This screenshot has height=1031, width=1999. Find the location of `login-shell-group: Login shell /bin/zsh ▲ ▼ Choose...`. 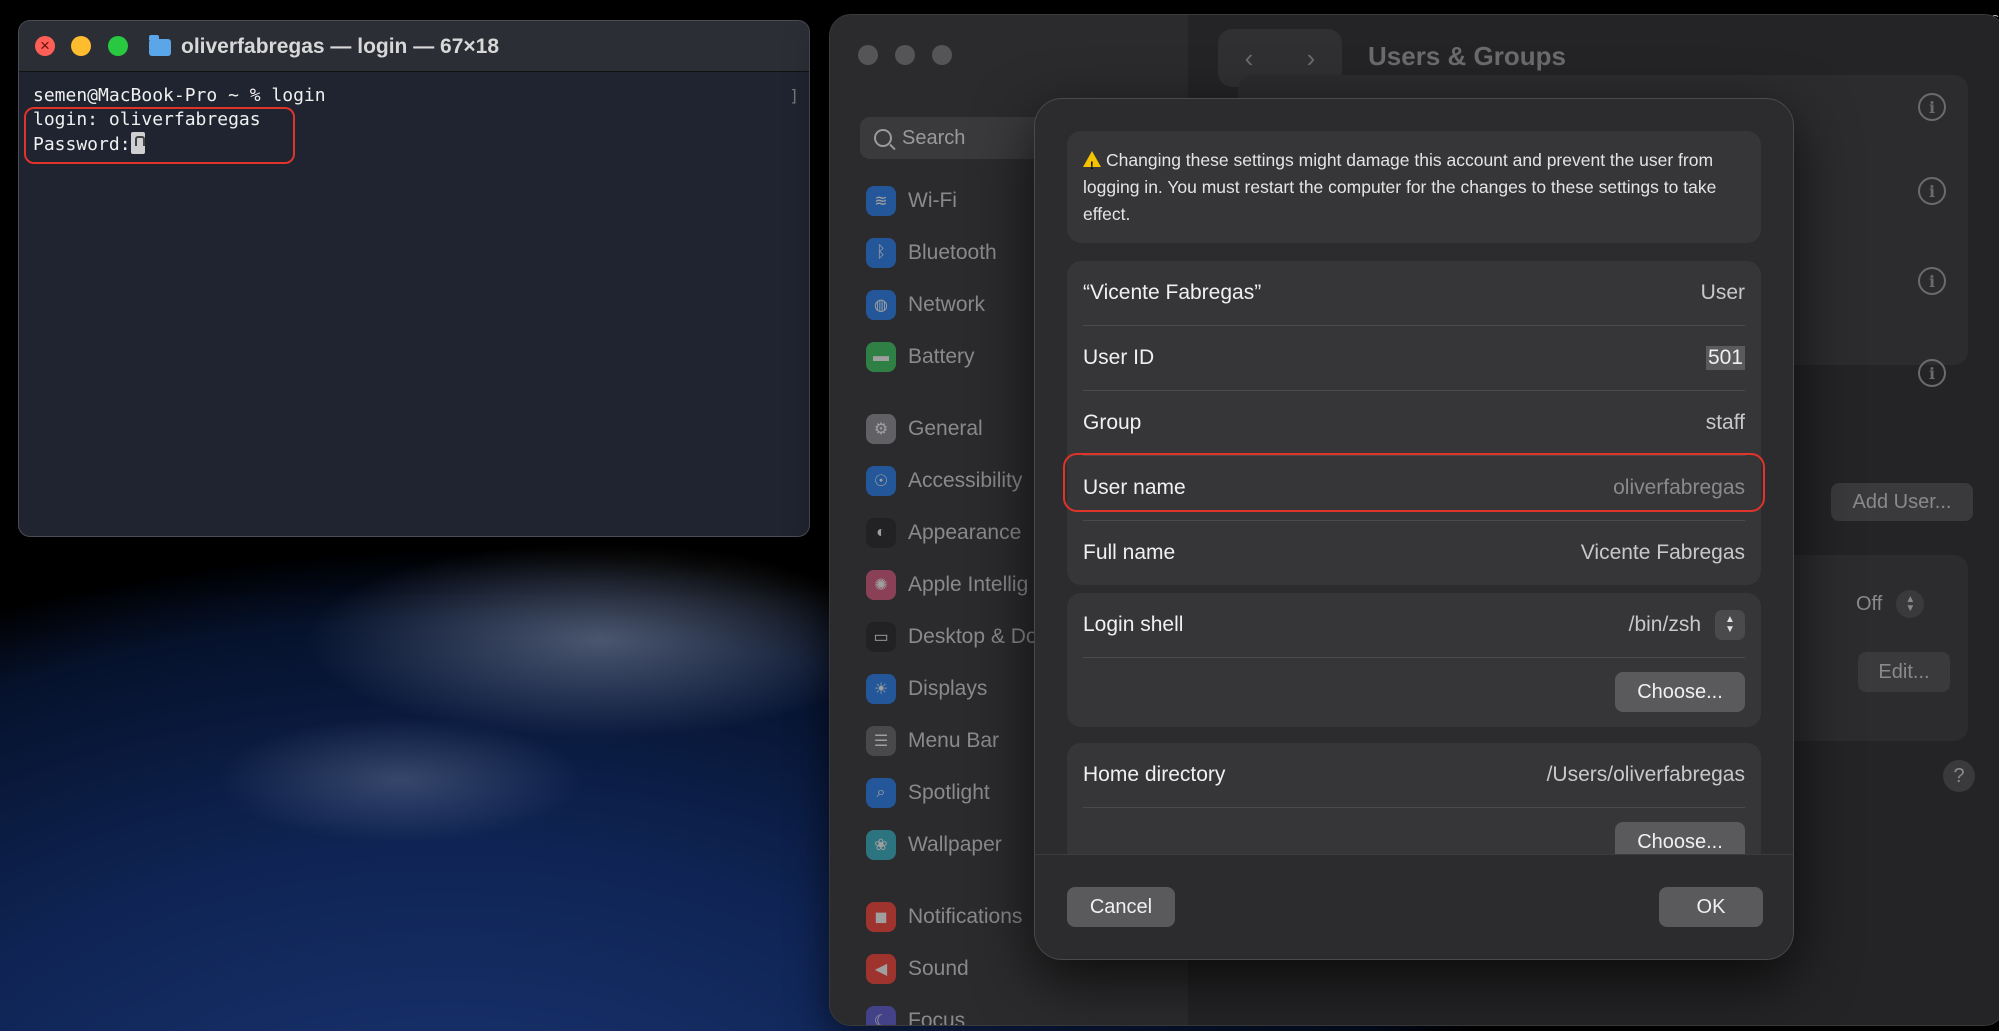

login-shell-group: Login shell /bin/zsh ▲ ▼ Choose... is located at coordinates (1414, 660).